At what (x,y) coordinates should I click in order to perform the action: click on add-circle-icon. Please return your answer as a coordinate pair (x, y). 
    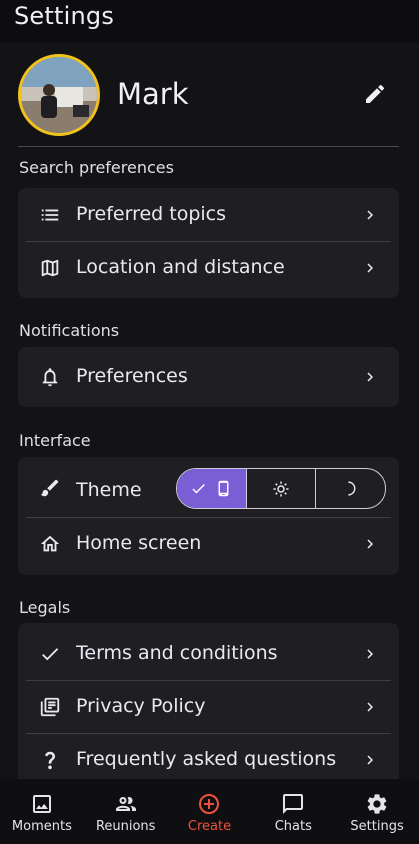
    Looking at the image, I should click on (209, 804).